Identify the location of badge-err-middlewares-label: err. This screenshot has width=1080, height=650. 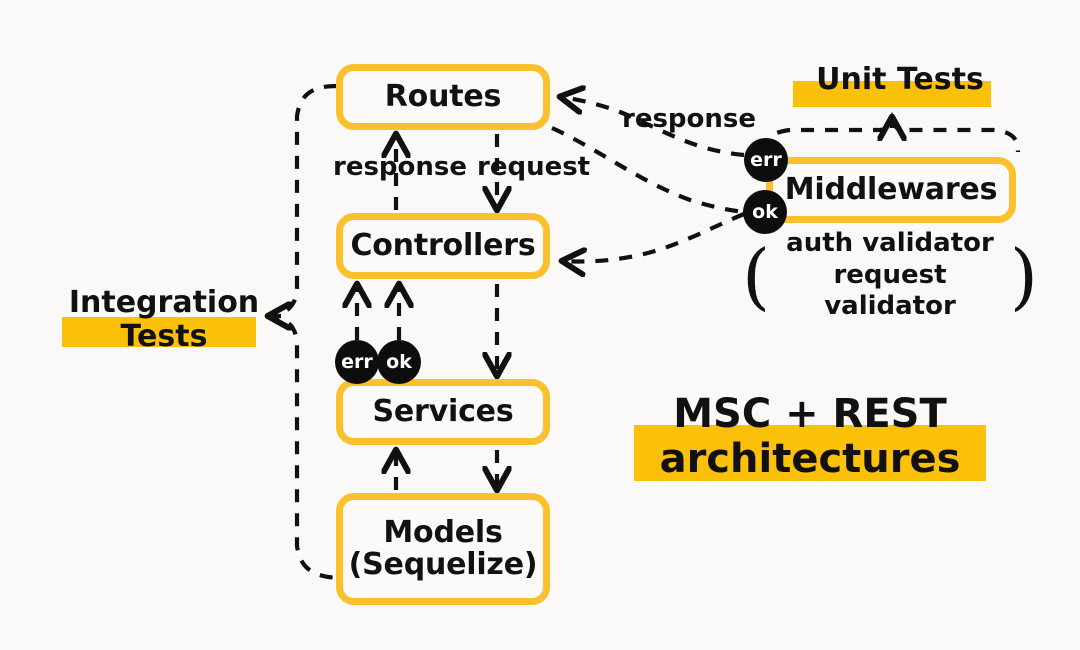
(766, 160).